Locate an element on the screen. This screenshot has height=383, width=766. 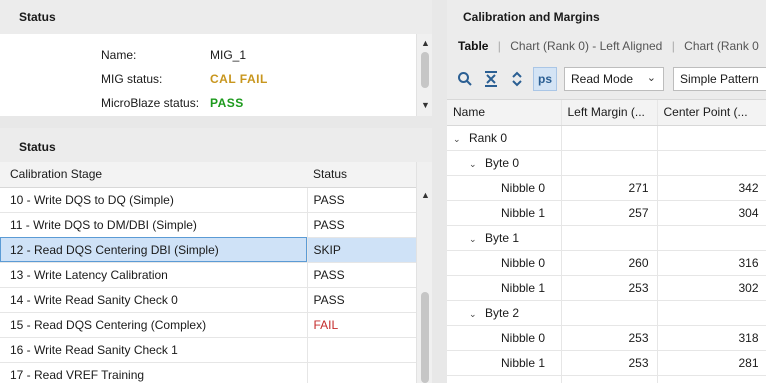
cal-stage-name: 16 - Write Read Sanity Check 1 is located at coordinates (154, 350).